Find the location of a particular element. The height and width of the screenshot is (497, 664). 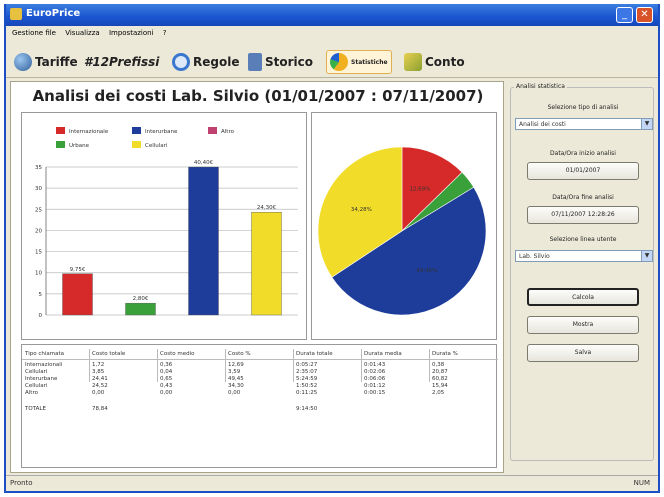

bar-value-label: 40,40€ is located at coordinates (204, 163).